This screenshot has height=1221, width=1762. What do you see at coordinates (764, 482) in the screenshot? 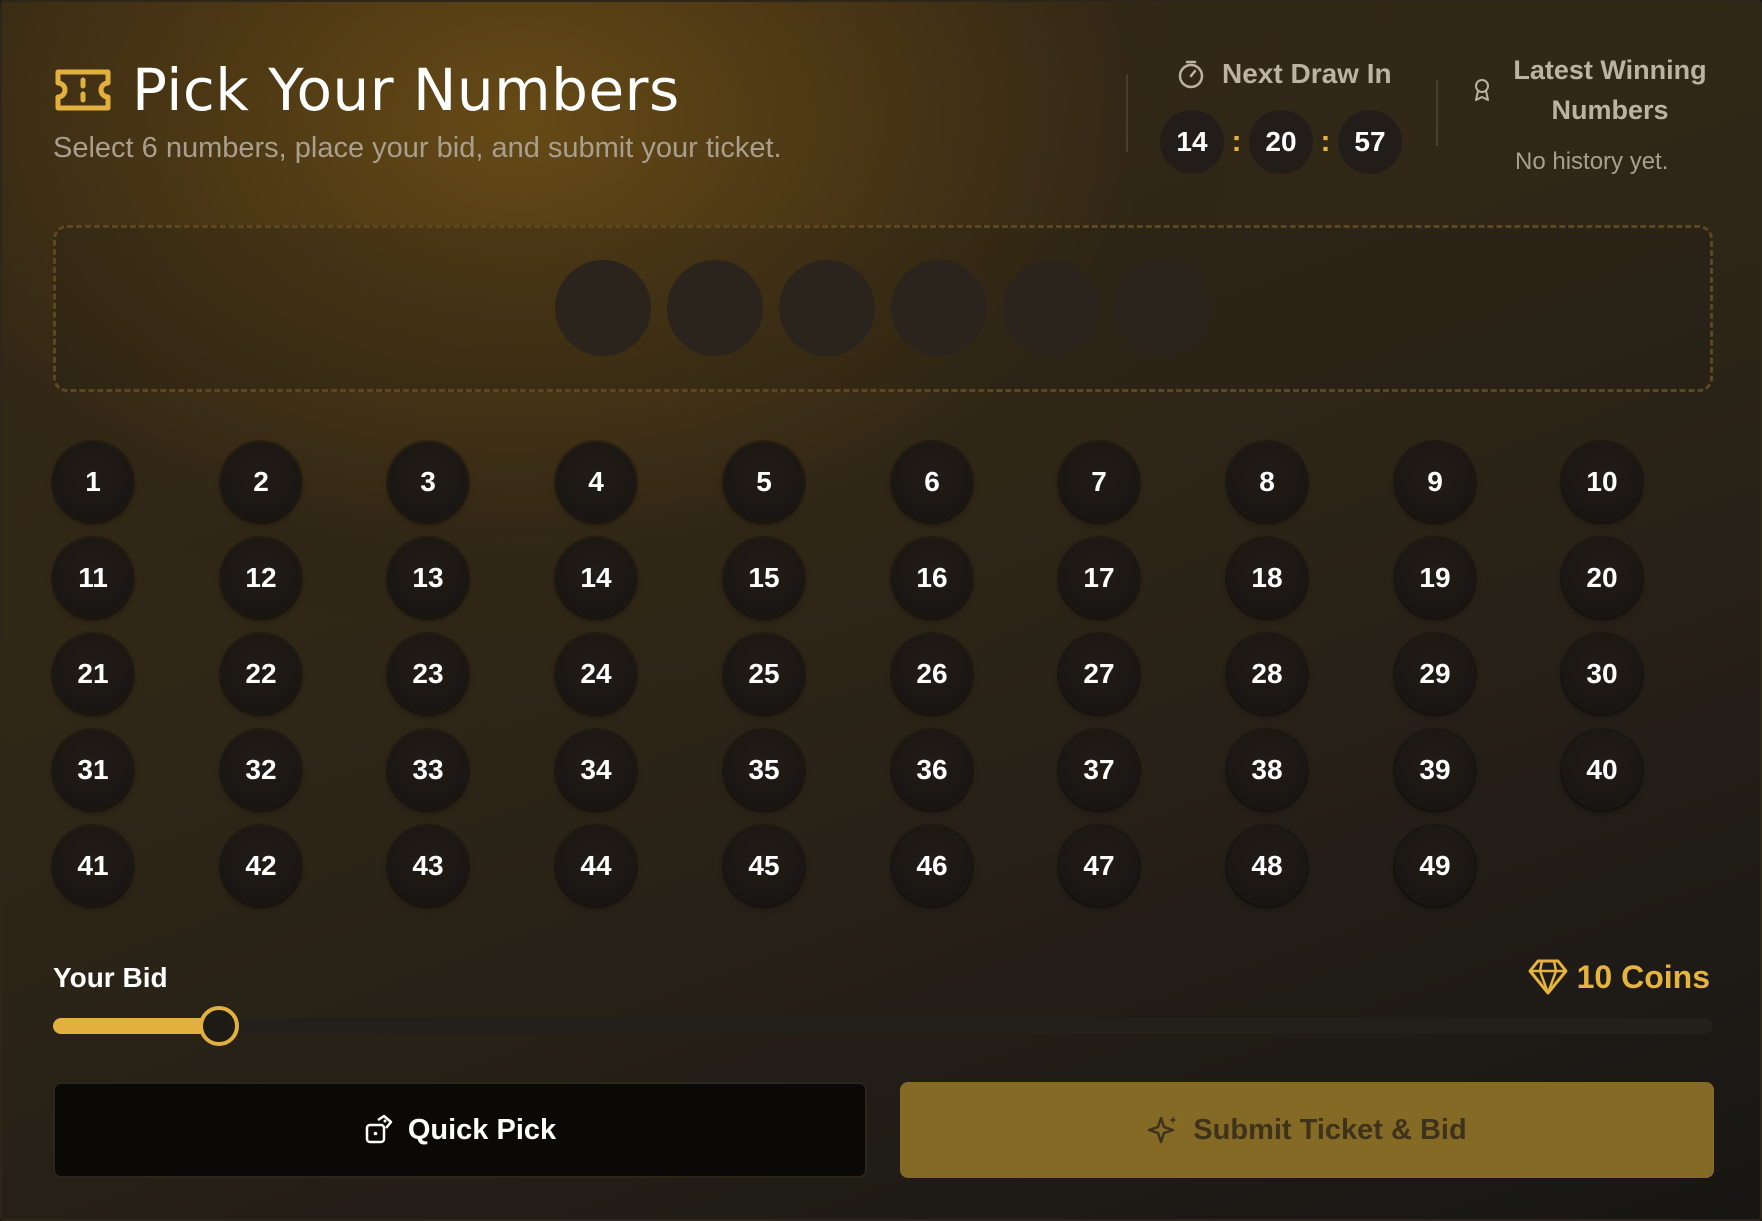
I see `number-ball-5: 5` at bounding box center [764, 482].